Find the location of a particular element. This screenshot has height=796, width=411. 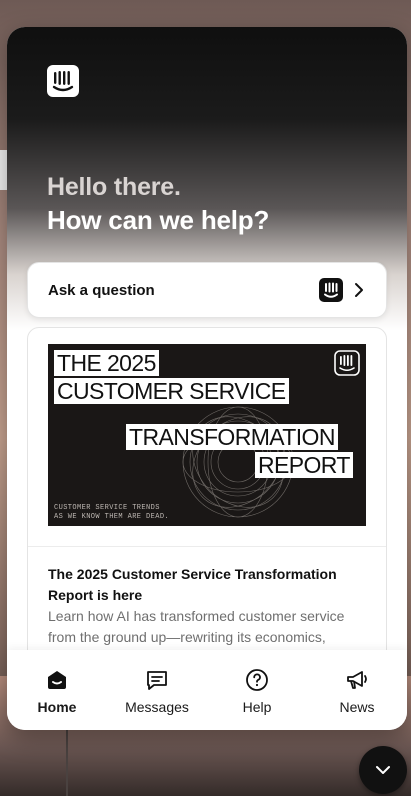

bottom-tab-bar: Home Messages Help News is located at coordinates (207, 690).